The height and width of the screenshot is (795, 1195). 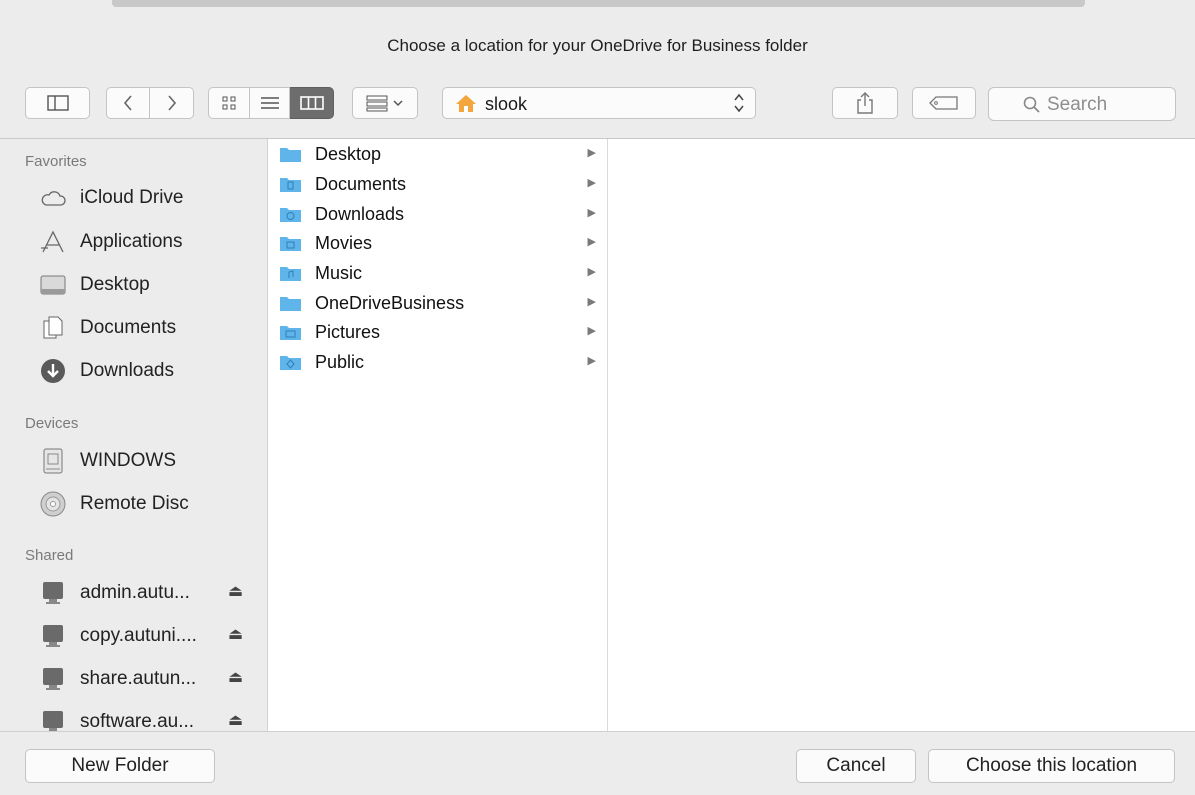 What do you see at coordinates (1077, 104) in the screenshot?
I see `search-placeholder: Search` at bounding box center [1077, 104].